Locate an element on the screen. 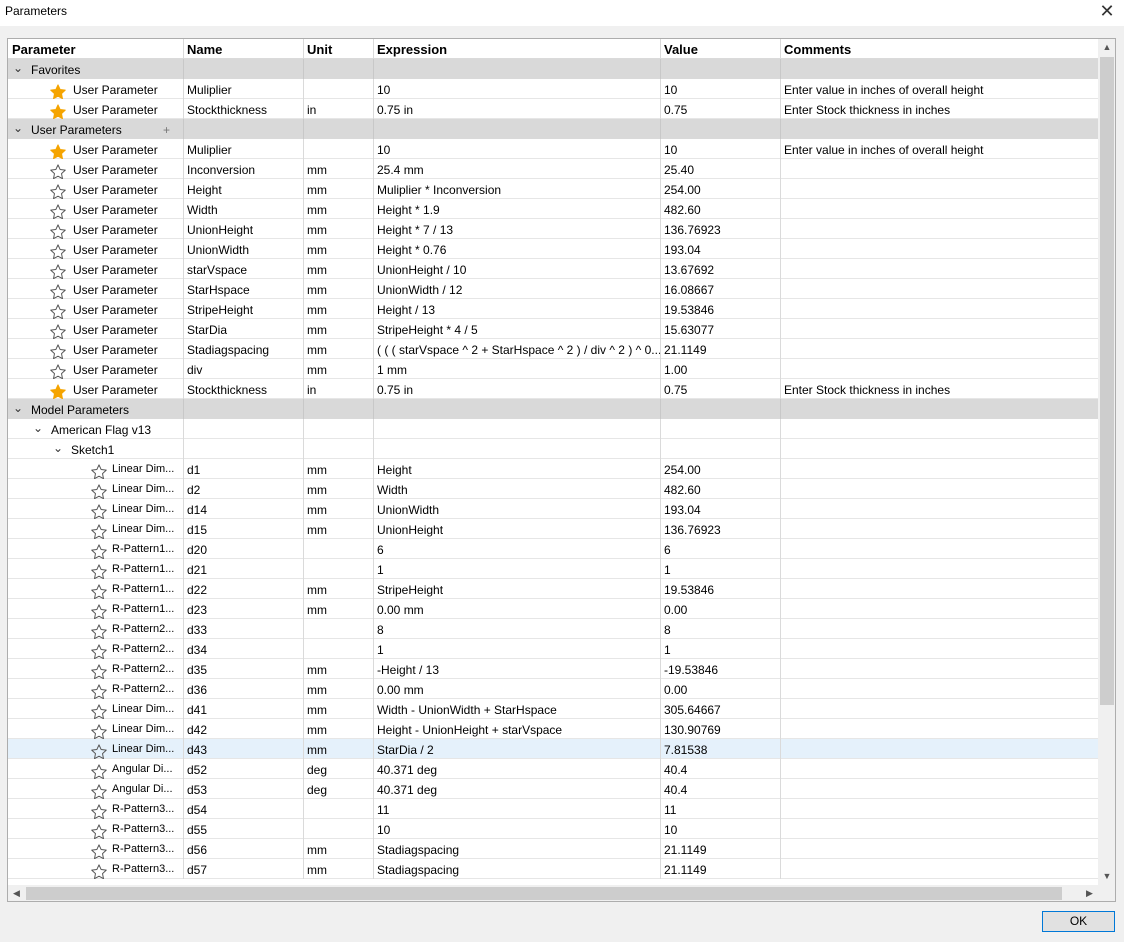 Image resolution: width=1124 pixels, height=942 pixels. expression-cell: Height * 1.9 is located at coordinates (517, 209).